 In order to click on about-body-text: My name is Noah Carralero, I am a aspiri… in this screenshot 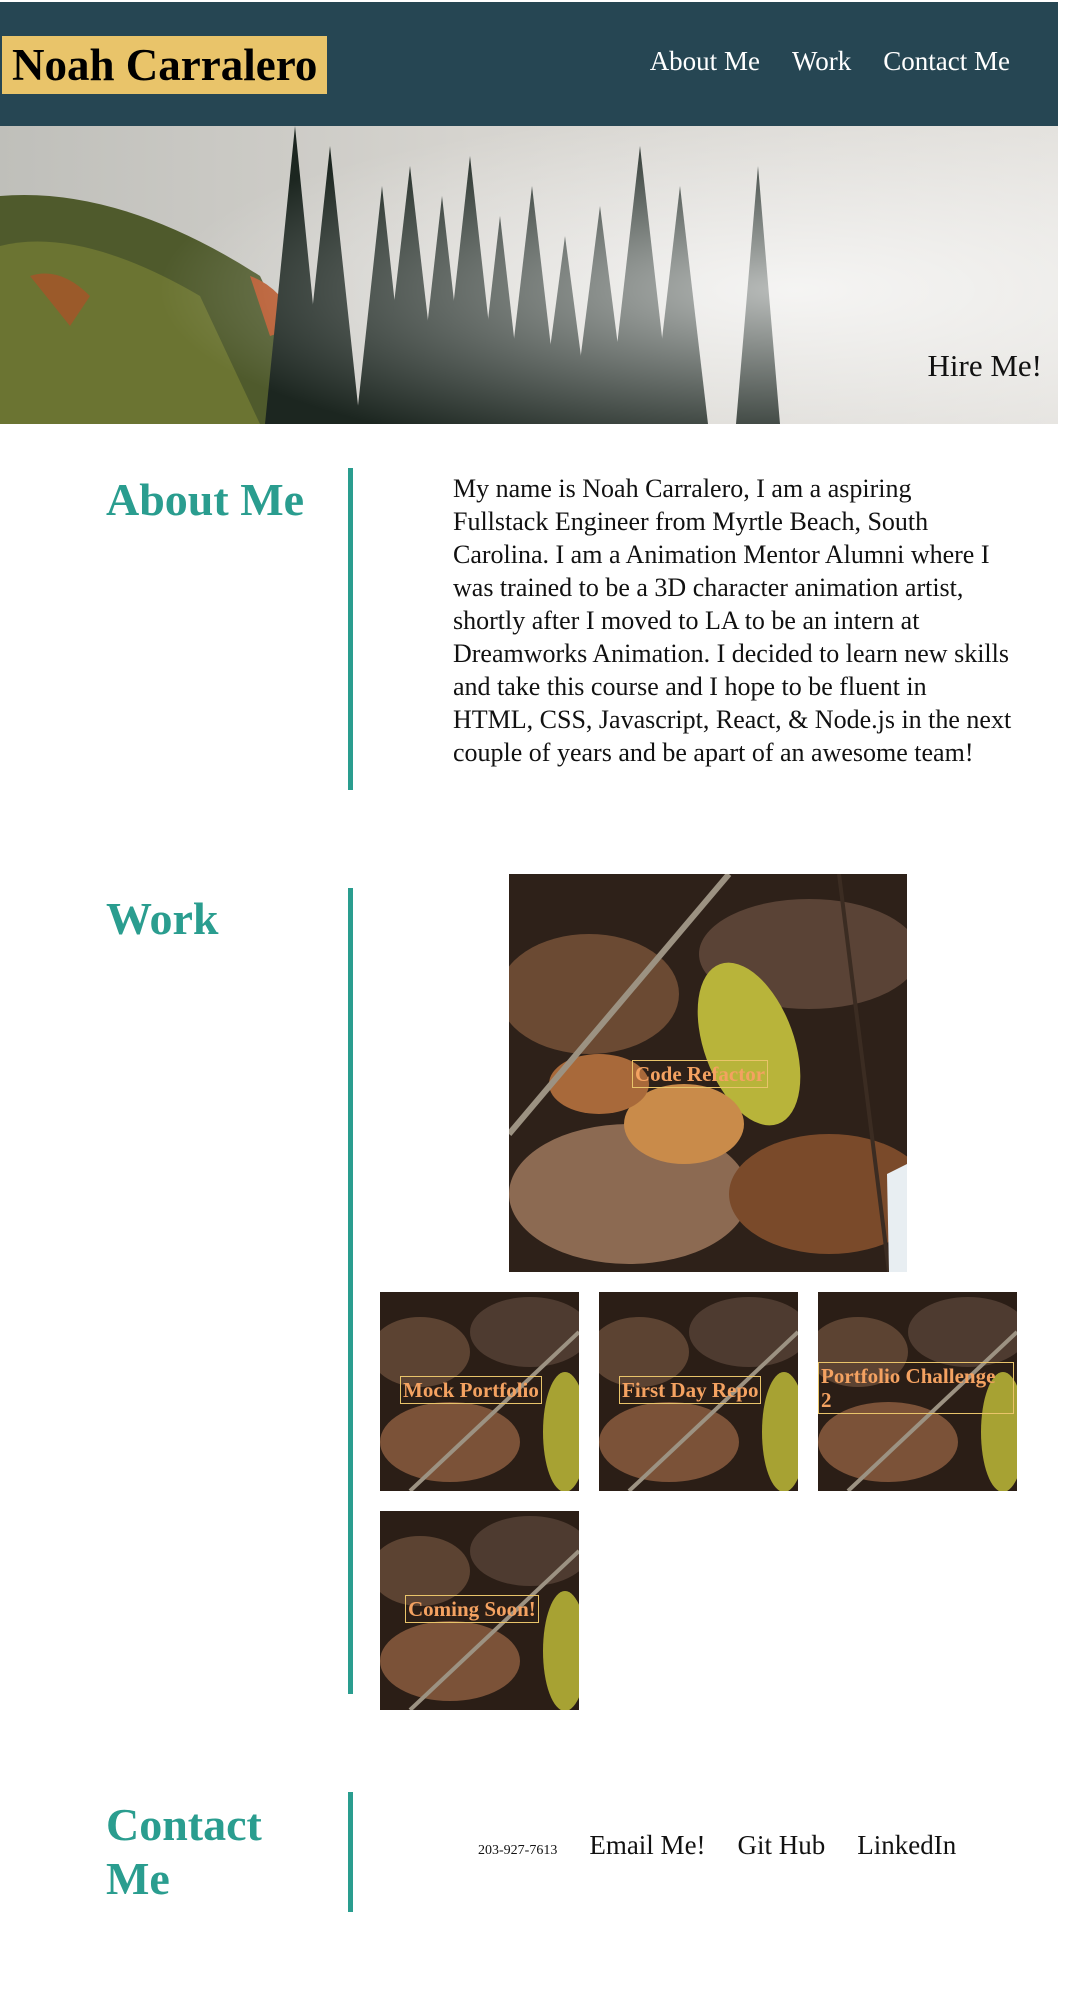, I will do `click(732, 620)`.